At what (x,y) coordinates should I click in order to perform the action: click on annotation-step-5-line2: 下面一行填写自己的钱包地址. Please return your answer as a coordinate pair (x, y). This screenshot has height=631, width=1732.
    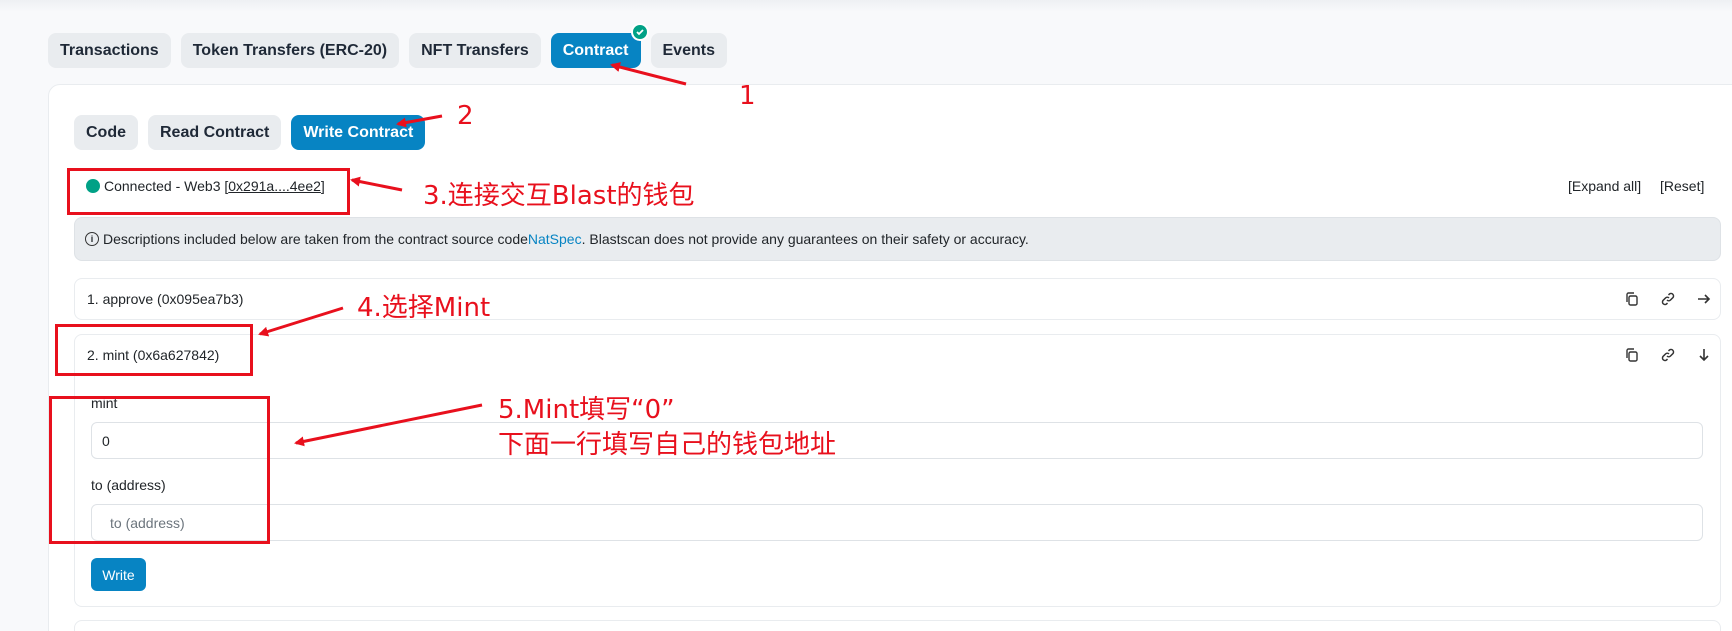
    Looking at the image, I should click on (667, 445).